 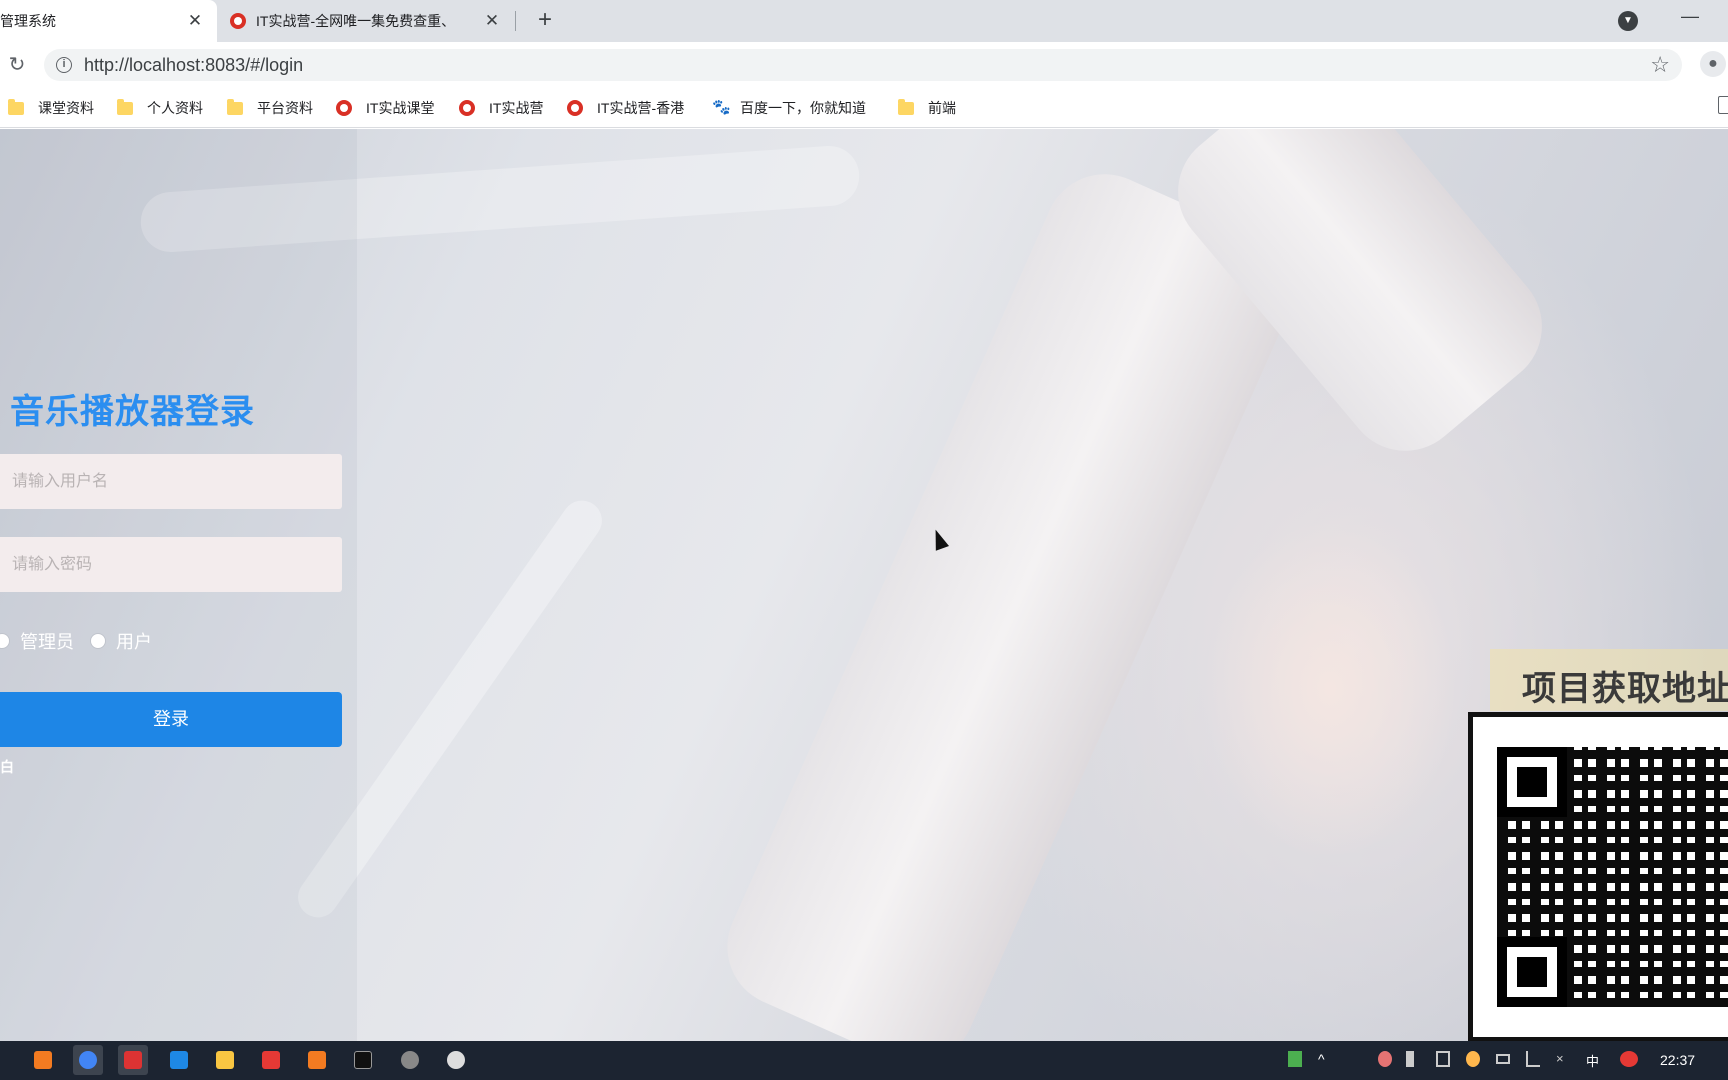 What do you see at coordinates (171, 564) in the screenshot?
I see `password-input` at bounding box center [171, 564].